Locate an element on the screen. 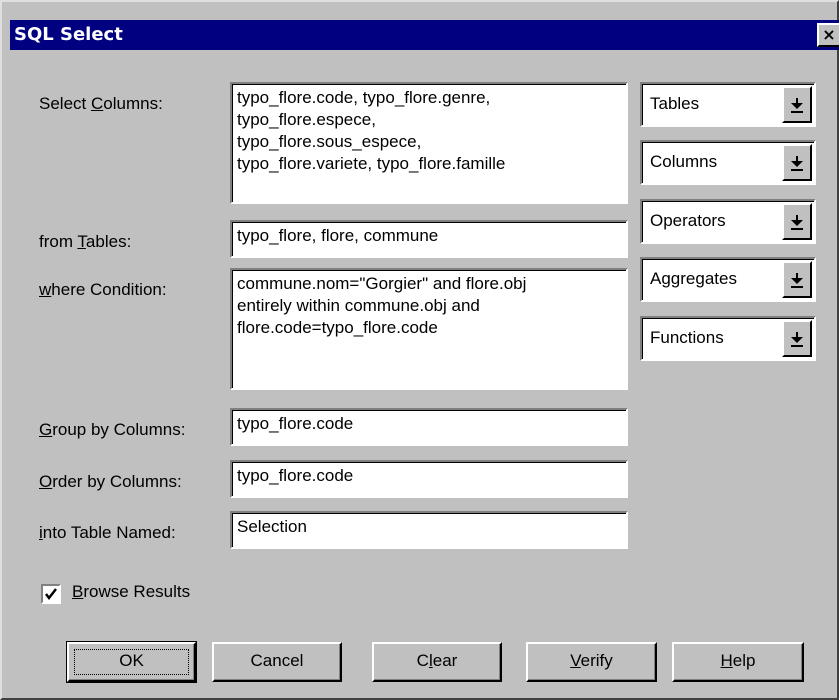 The image size is (839, 700). columns-dropdown-label: Columns is located at coordinates (684, 161).